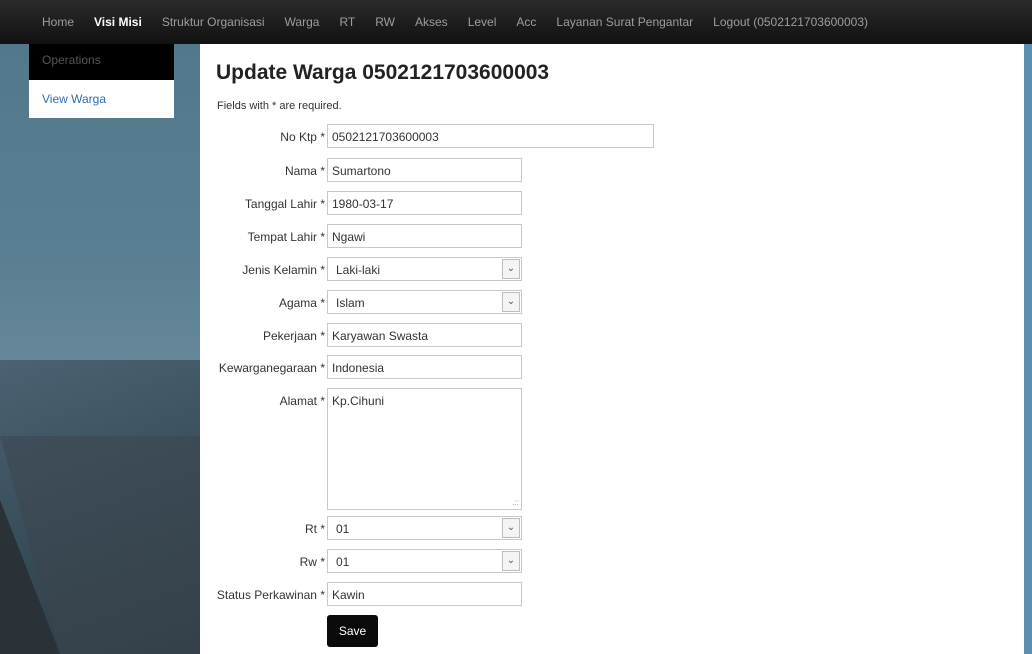  Describe the element at coordinates (302, 22) in the screenshot. I see `nav-warga: Warga` at that location.